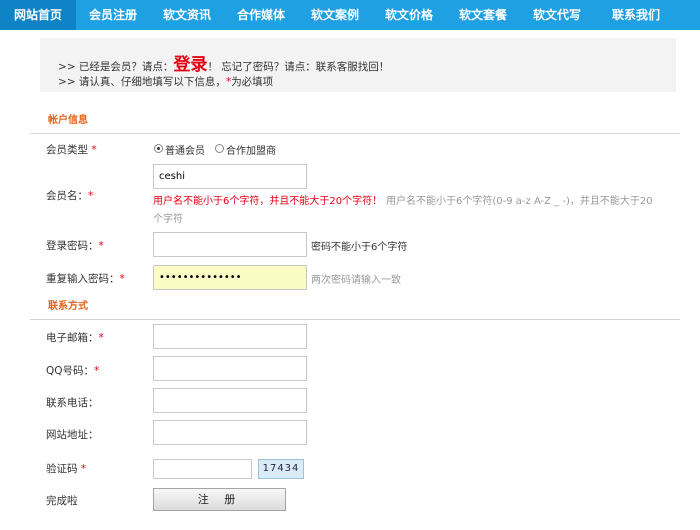 Image resolution: width=700 pixels, height=530 pixels. What do you see at coordinates (230, 432) in the screenshot?
I see `website-input` at bounding box center [230, 432].